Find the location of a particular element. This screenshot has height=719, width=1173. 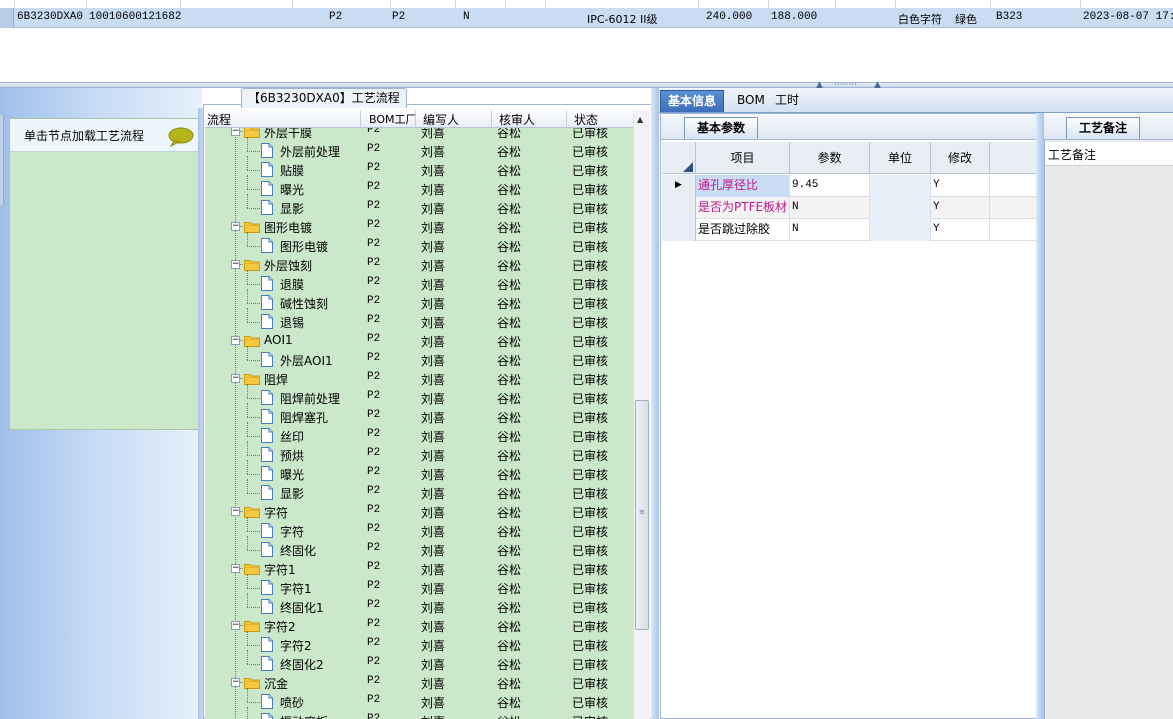

tree-leaf-row: 碱性蚀刻 P2 刘喜 谷松 已审核 is located at coordinates (419, 300).